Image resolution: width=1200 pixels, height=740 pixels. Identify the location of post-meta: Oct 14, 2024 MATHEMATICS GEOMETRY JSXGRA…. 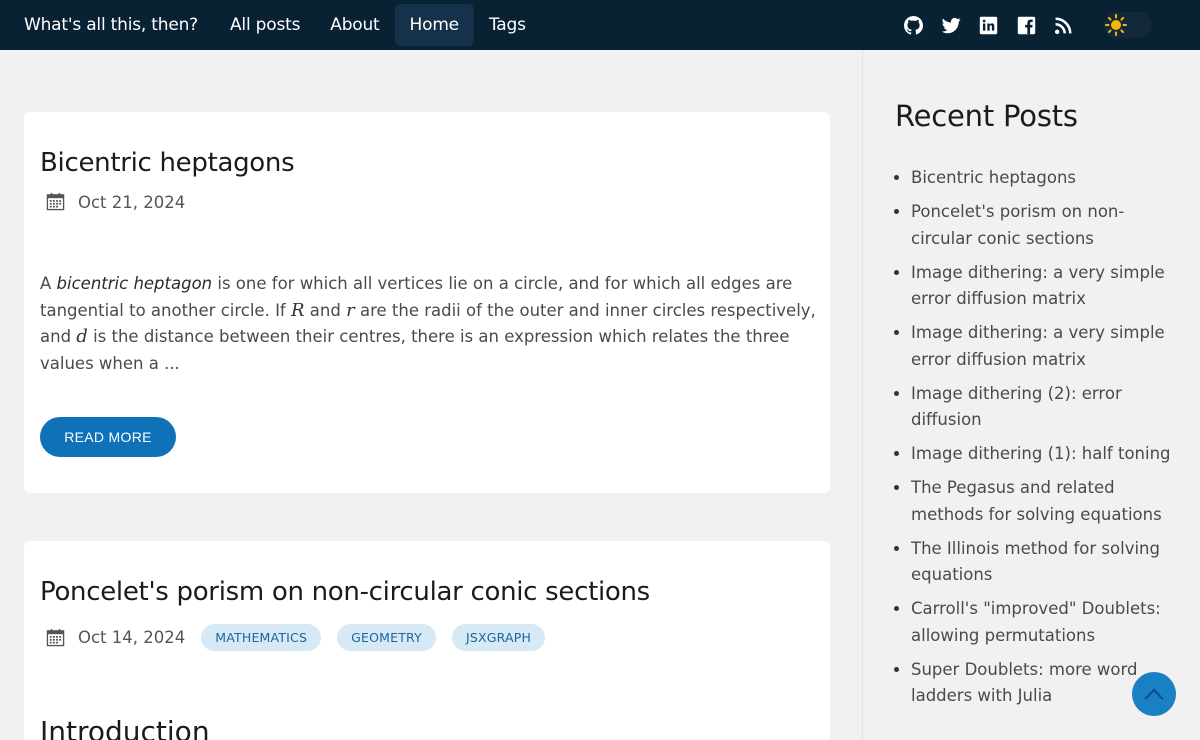
(296, 637).